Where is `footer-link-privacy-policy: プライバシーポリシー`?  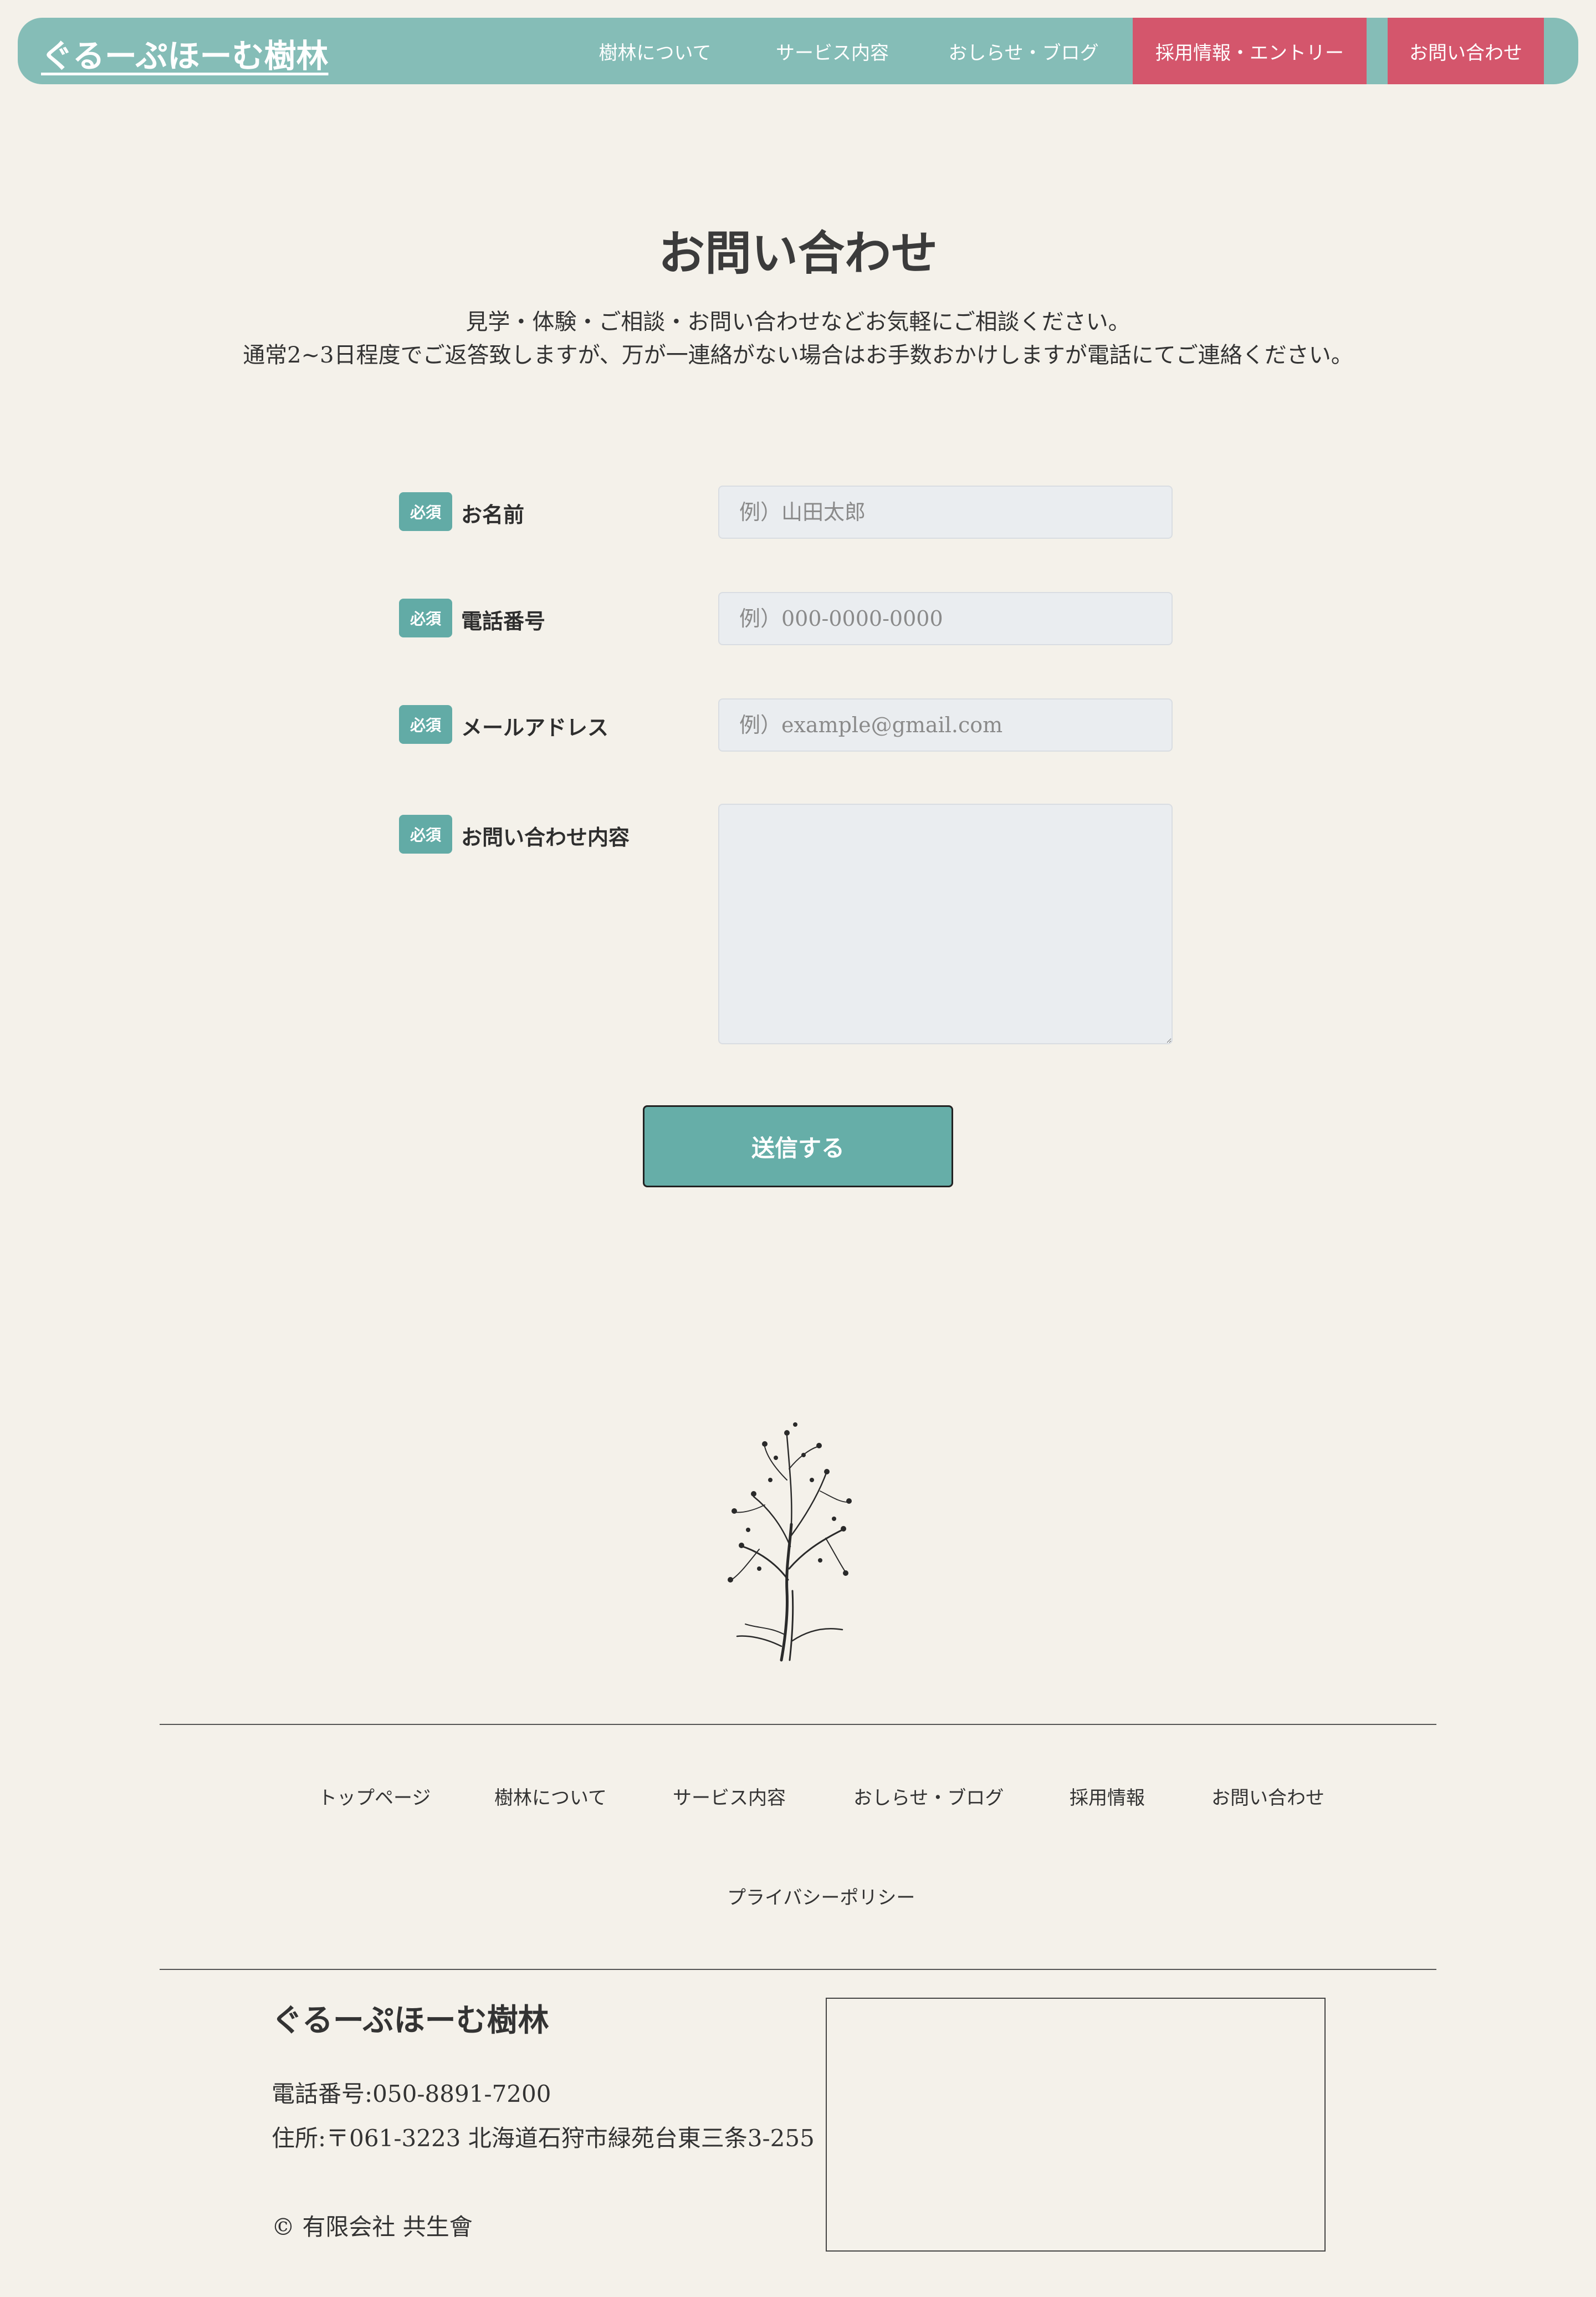 footer-link-privacy-policy: プライバシーポリシー is located at coordinates (821, 1896).